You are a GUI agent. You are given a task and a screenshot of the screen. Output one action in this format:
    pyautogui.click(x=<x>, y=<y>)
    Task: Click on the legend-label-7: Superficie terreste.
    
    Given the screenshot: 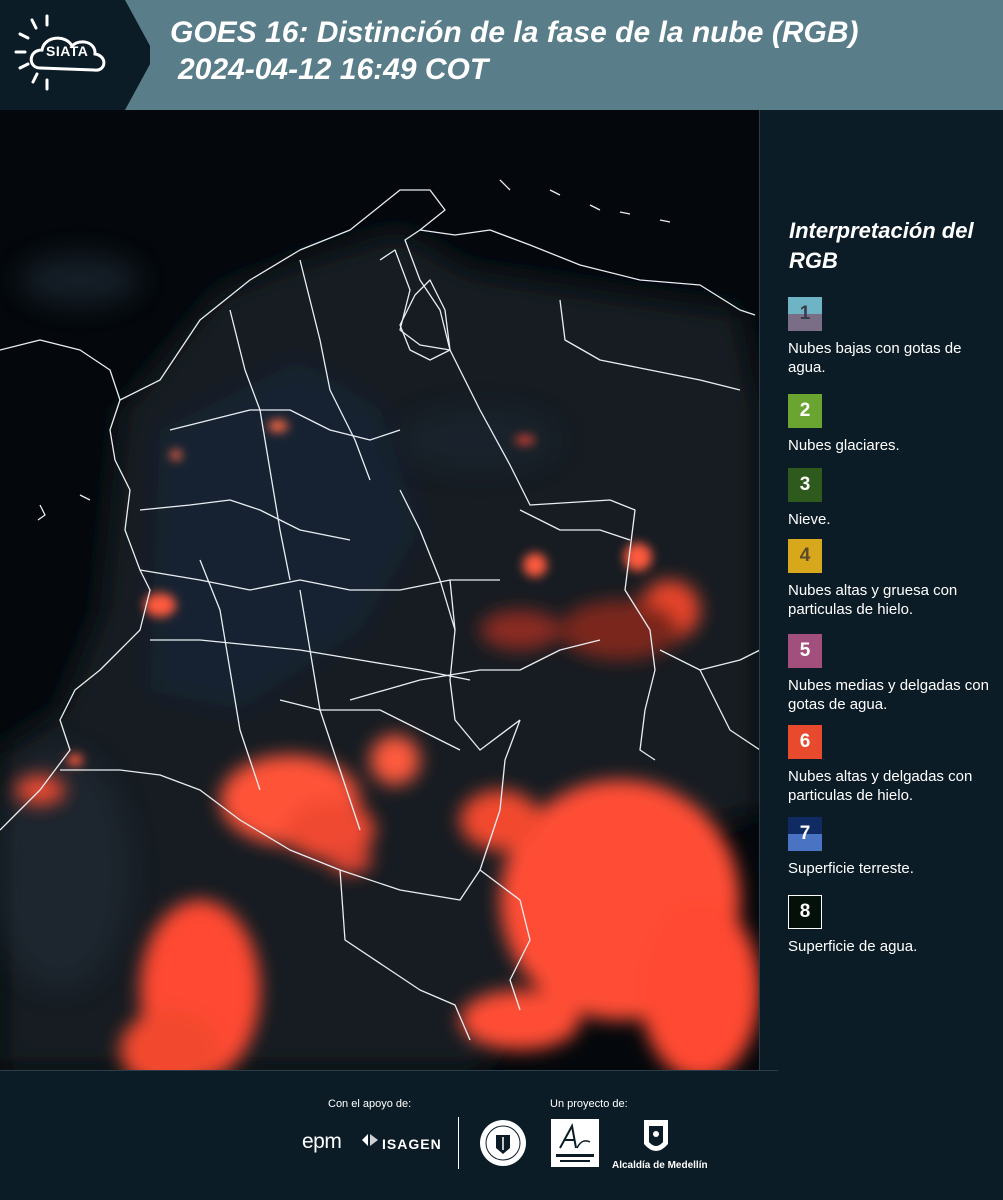 What is the action you would take?
    pyautogui.click(x=851, y=868)
    